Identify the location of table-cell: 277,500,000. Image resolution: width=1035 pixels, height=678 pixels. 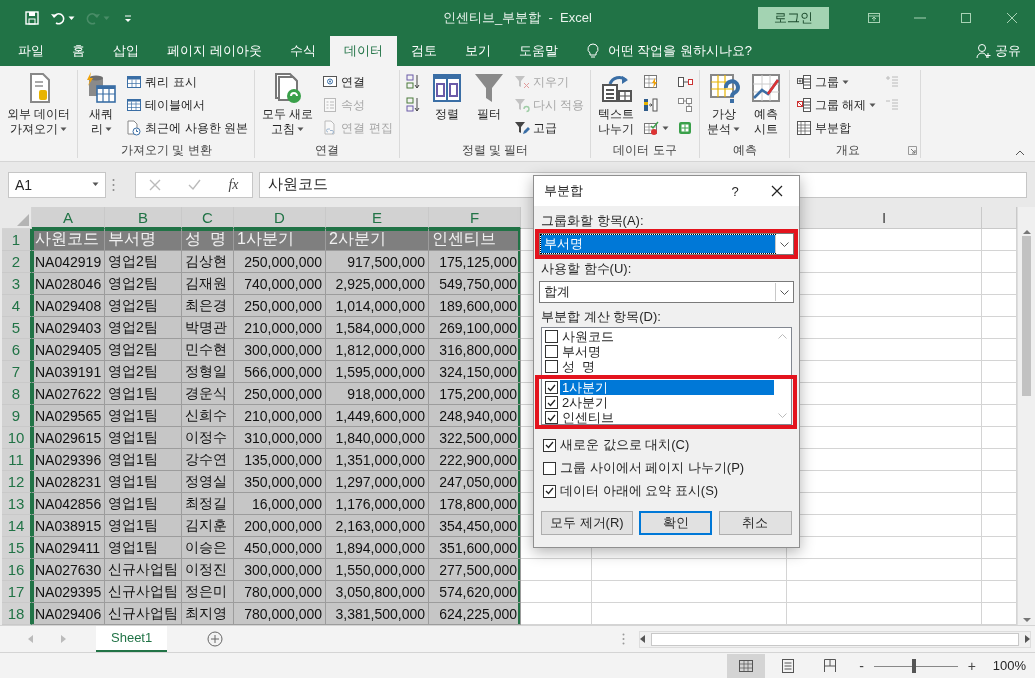
(475, 570).